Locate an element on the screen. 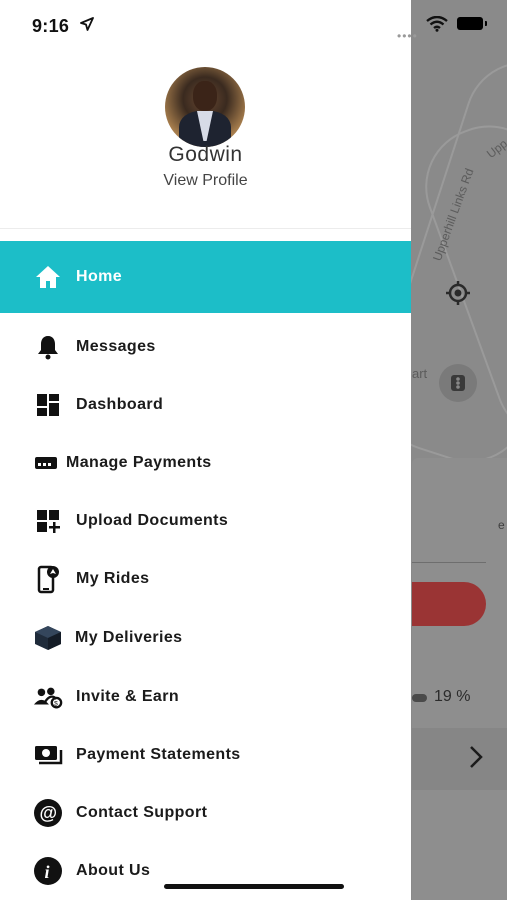 This screenshot has width=507, height=900. menu-item-about-us: i About Us is located at coordinates (205, 871).